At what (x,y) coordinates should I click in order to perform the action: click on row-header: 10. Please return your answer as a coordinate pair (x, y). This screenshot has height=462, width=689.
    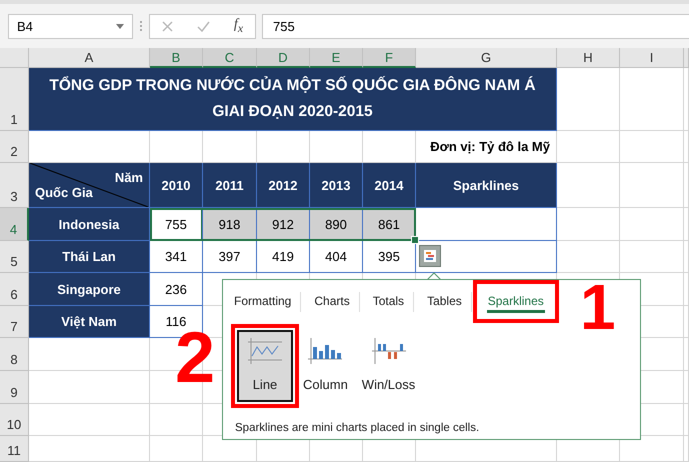
    Looking at the image, I should click on (14, 420).